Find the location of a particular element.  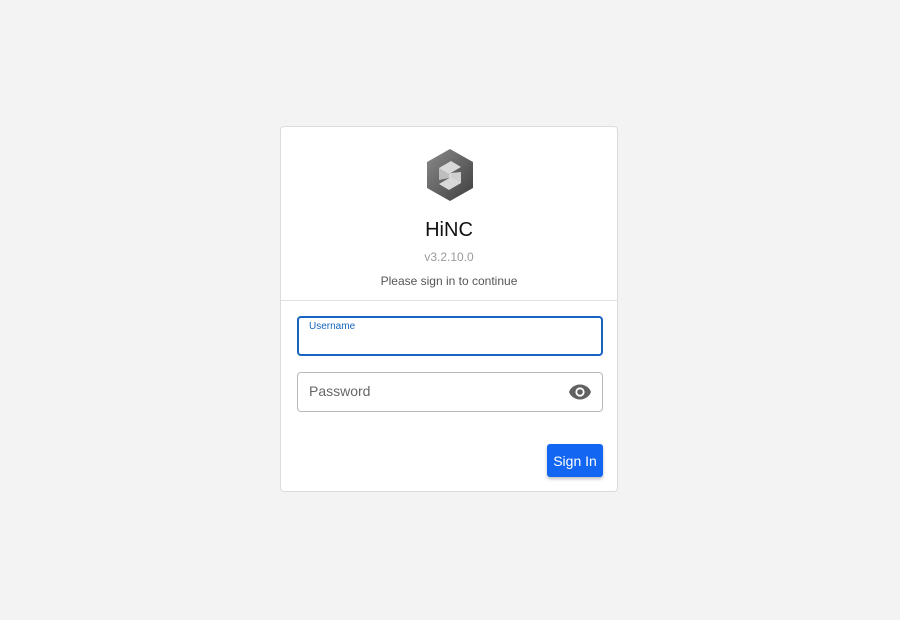

sign-in-button: Sign In is located at coordinates (575, 460).